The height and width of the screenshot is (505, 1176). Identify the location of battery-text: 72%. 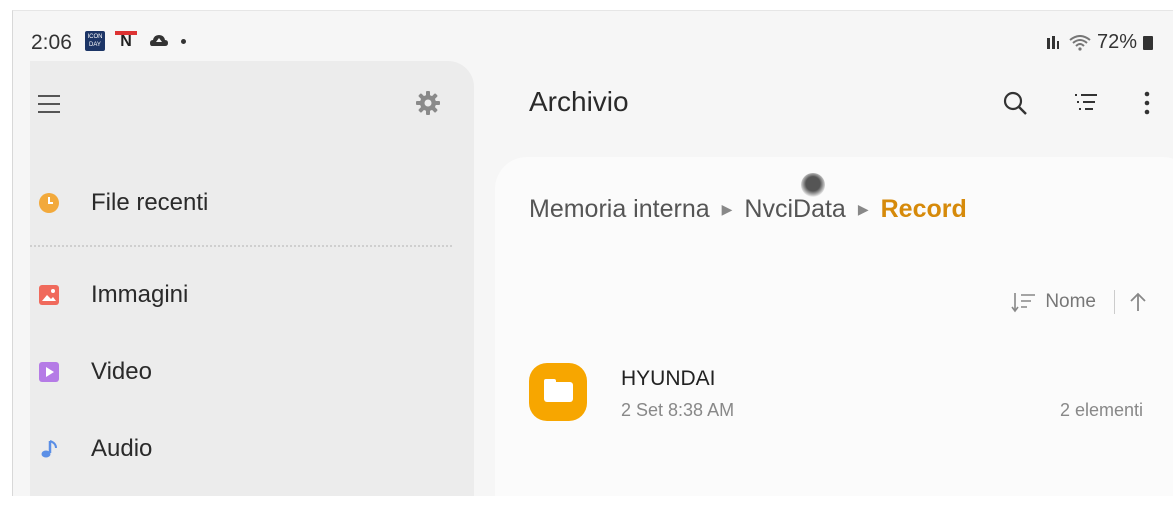
(1116, 42).